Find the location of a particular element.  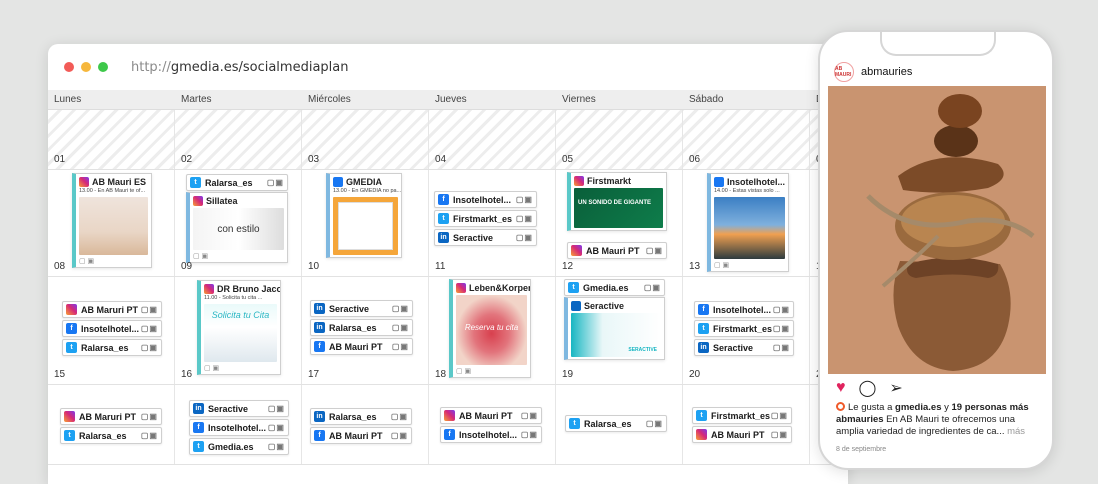

calendar-day-cell: GMEDIA 13.00 - En GMEDIA no pa... 10 is located at coordinates (365, 223).